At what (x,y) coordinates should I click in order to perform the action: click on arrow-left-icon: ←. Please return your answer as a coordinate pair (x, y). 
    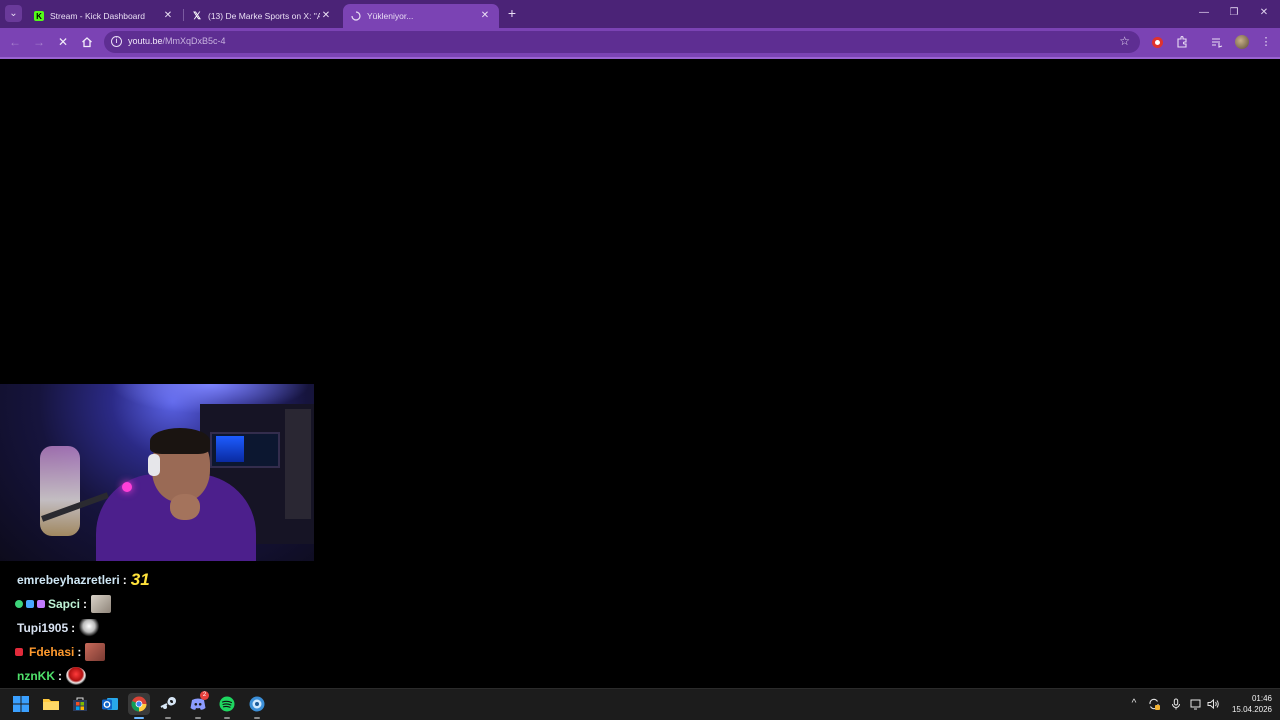
    Looking at the image, I should click on (15, 42).